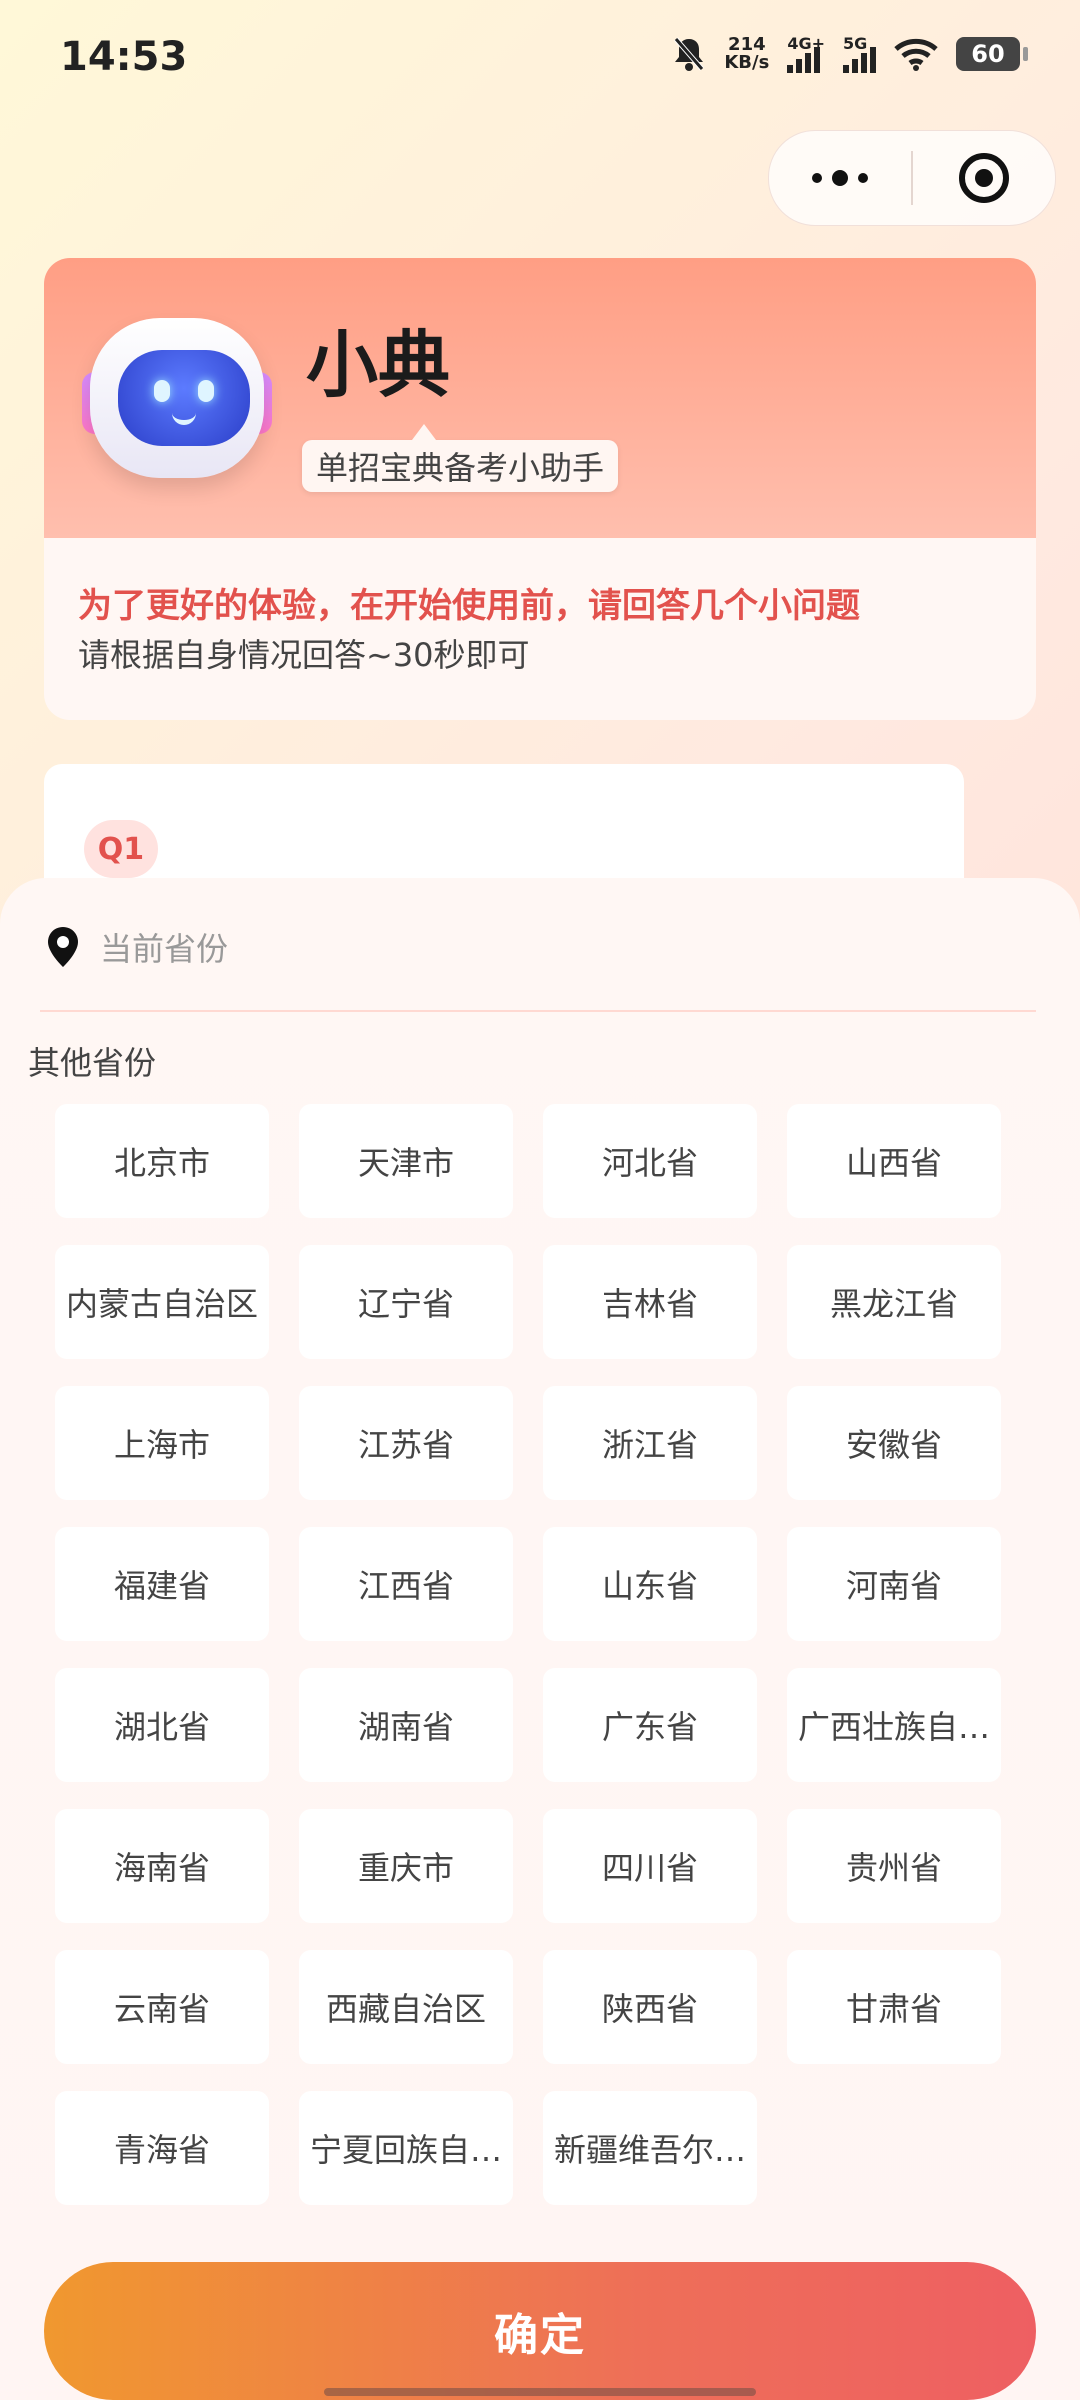 This screenshot has height=2400, width=1080. I want to click on province-option: 西藏自治区, so click(406, 2007).